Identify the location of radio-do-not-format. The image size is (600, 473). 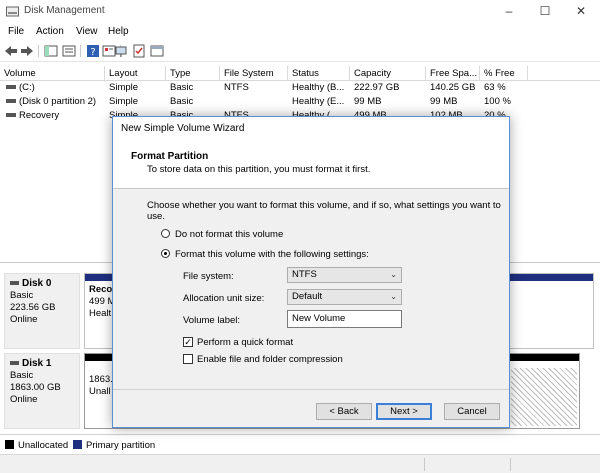
(165, 233).